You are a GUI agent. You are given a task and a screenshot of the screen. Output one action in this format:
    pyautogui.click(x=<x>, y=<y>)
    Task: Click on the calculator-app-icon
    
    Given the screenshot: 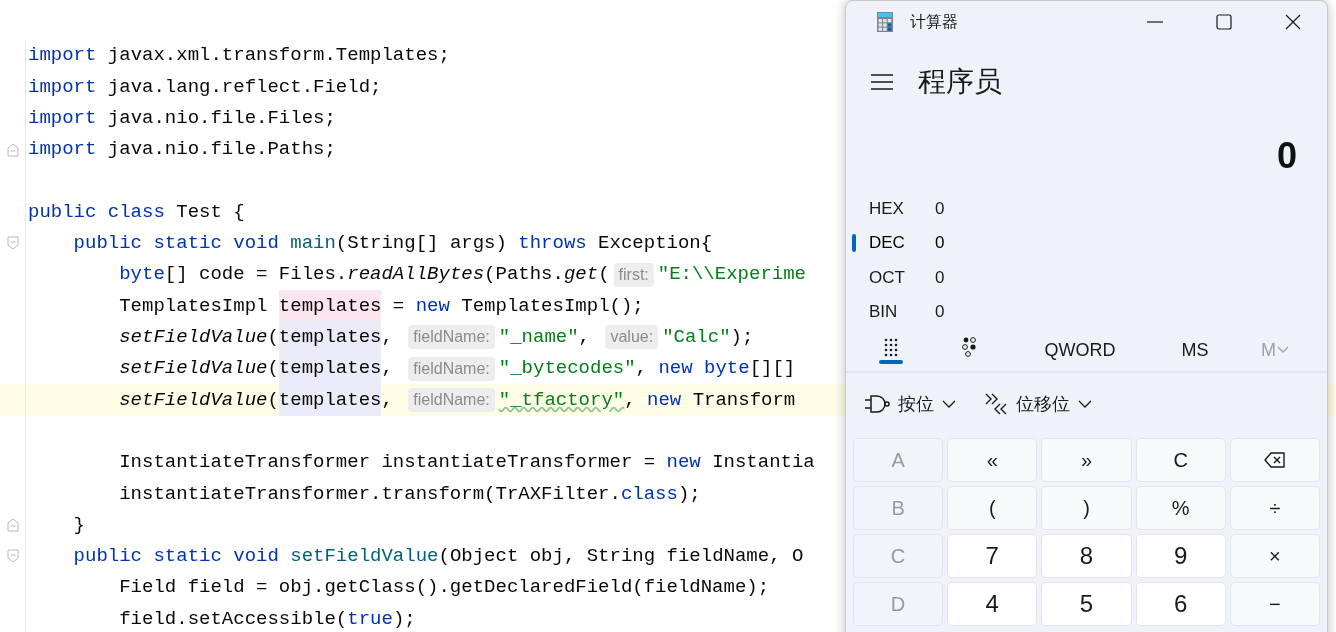 What is the action you would take?
    pyautogui.click(x=885, y=22)
    